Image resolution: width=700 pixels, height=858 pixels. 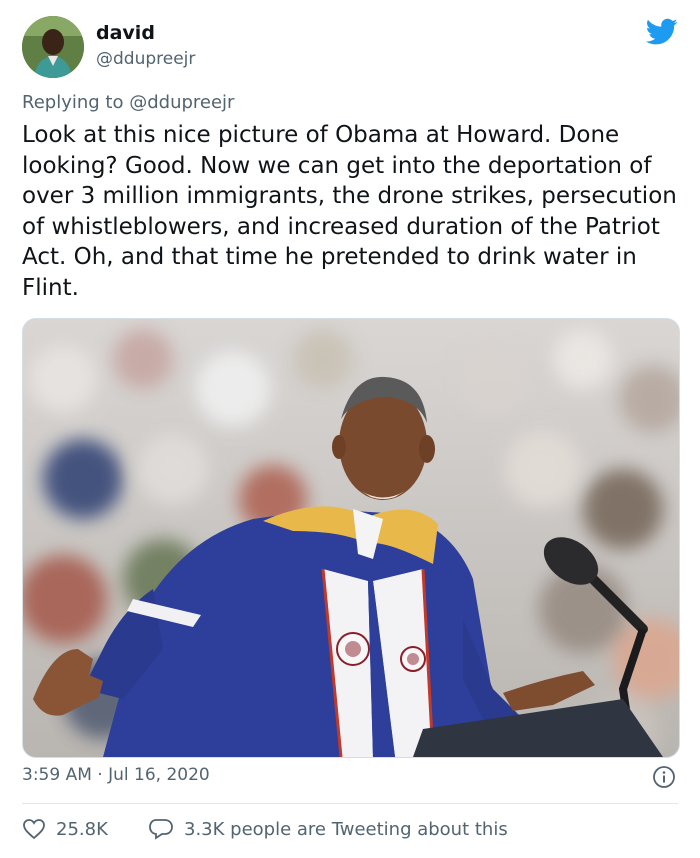 I want to click on conversation-link: 3.3K people are Tweeting about this, so click(x=328, y=829).